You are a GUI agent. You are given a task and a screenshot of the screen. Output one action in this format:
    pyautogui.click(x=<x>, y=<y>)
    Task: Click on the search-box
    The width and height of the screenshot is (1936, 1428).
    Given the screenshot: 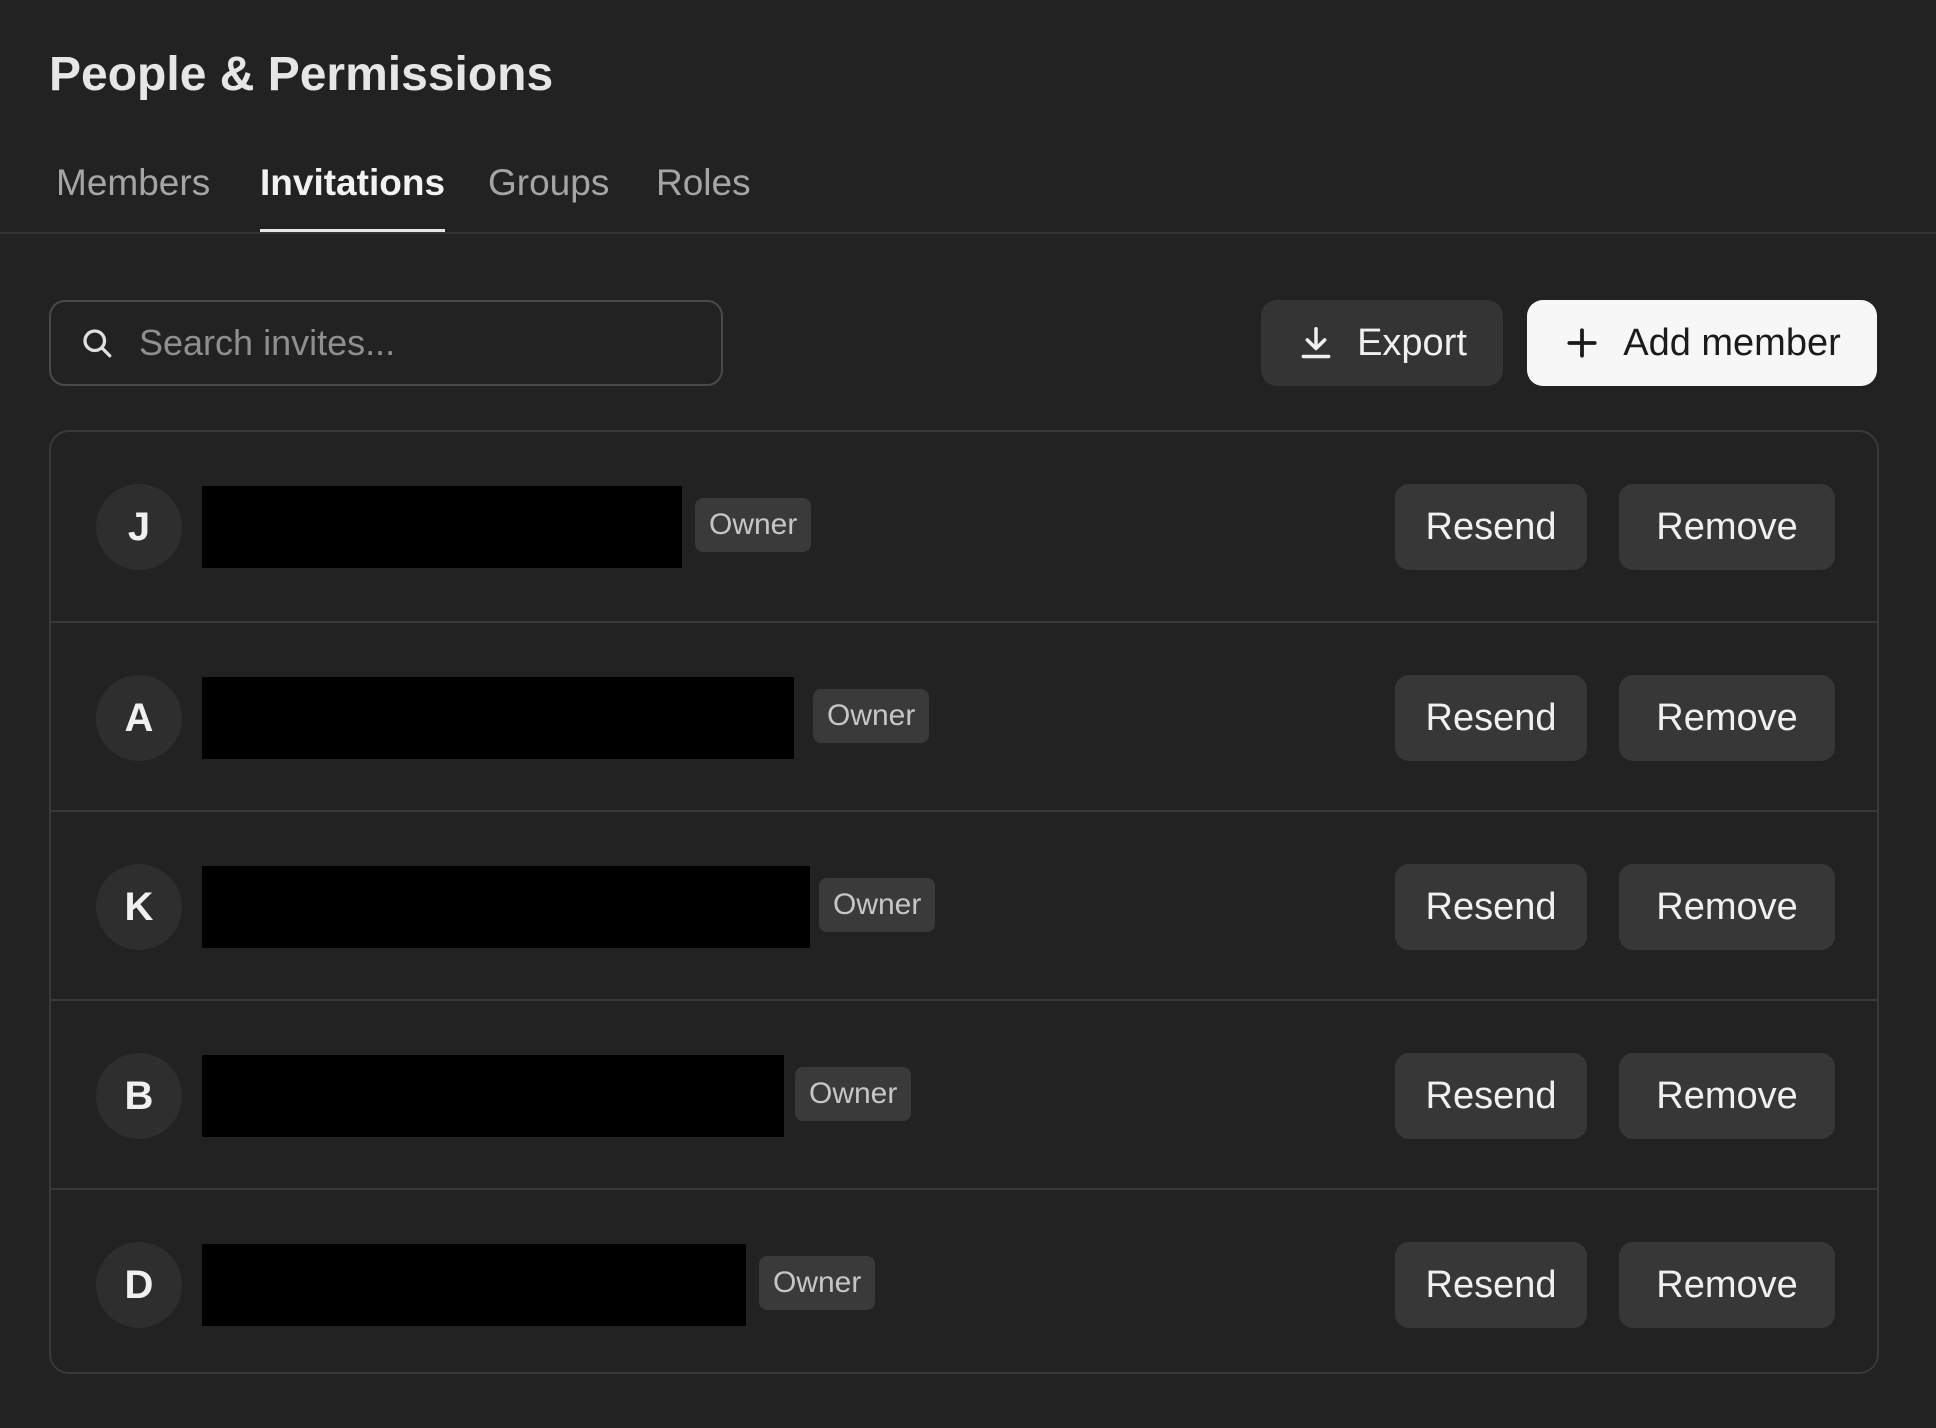 What is the action you would take?
    pyautogui.click(x=386, y=343)
    